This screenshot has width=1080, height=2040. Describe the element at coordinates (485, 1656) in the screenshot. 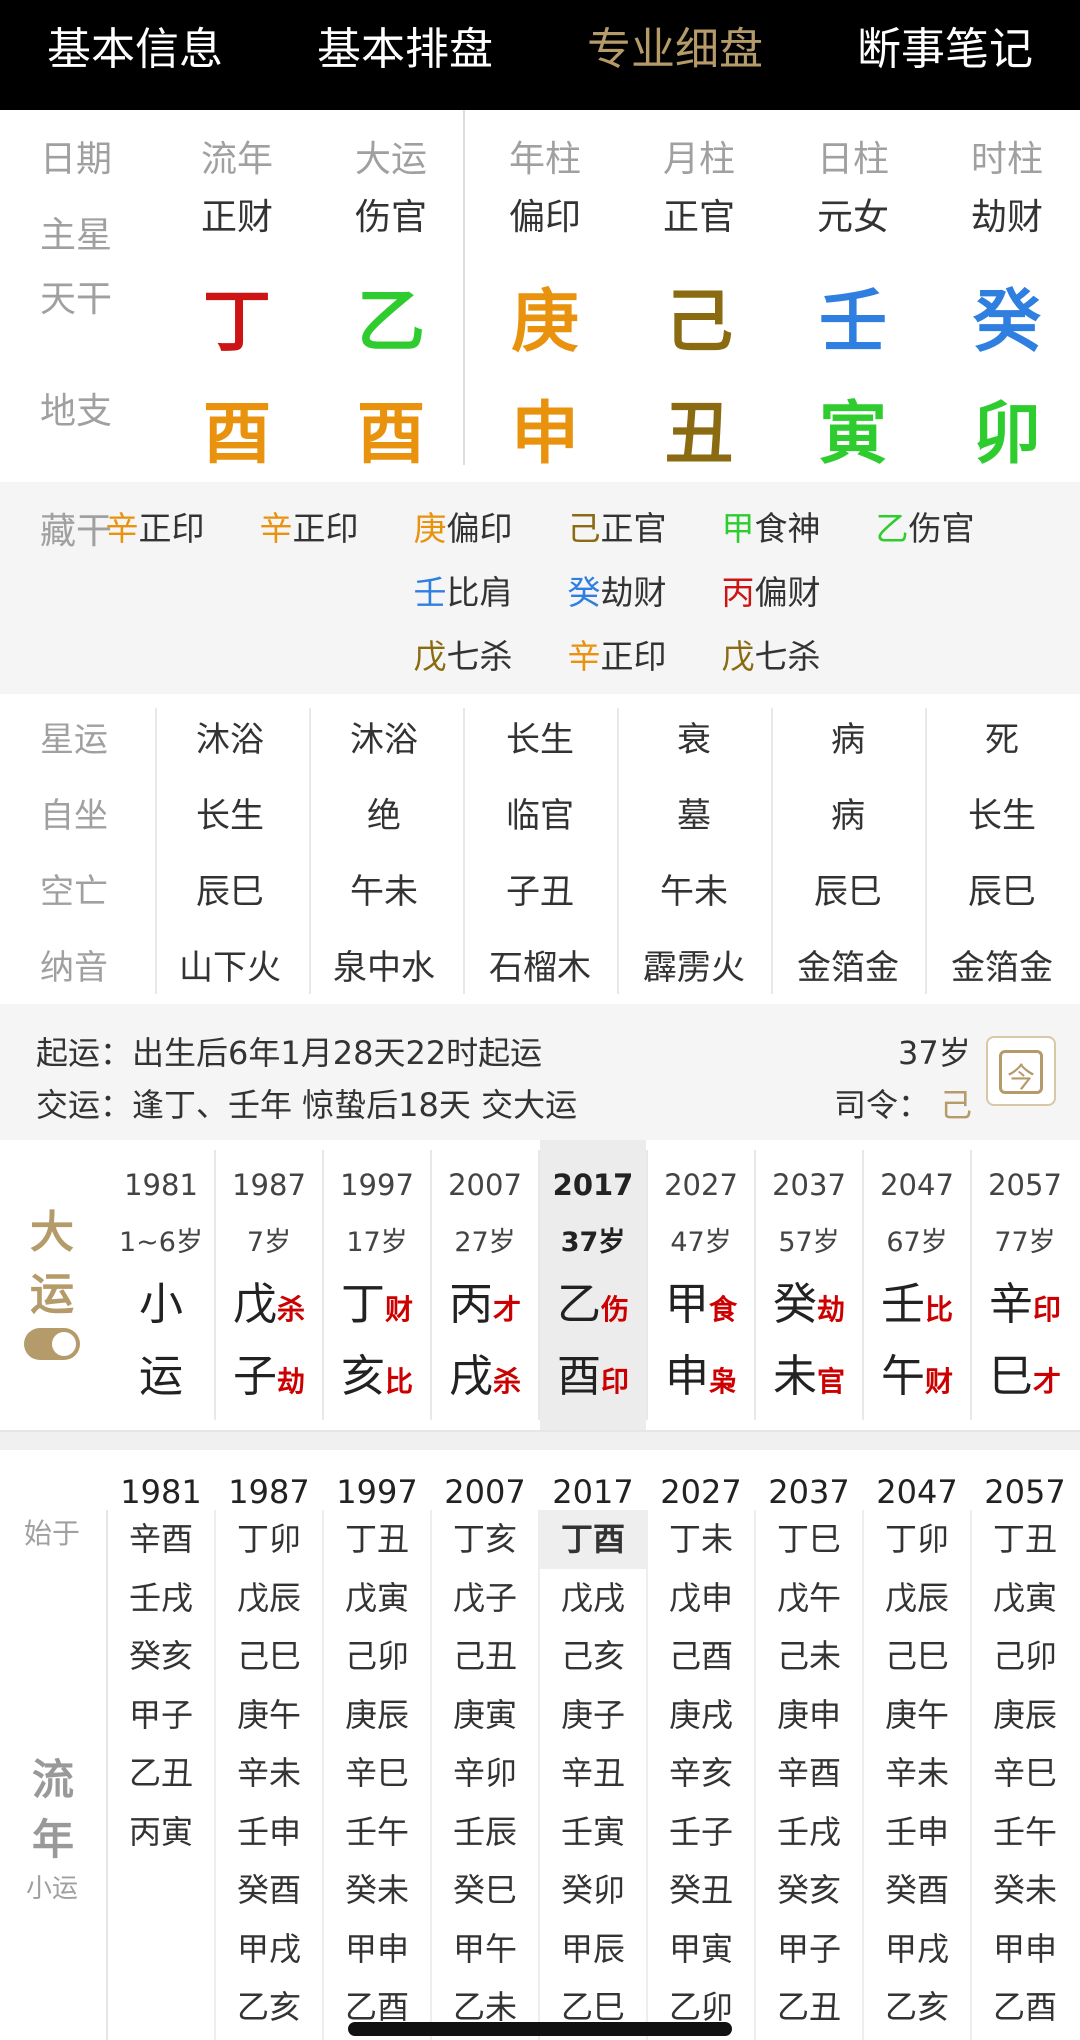

I see `liunian-item: 己丑` at that location.